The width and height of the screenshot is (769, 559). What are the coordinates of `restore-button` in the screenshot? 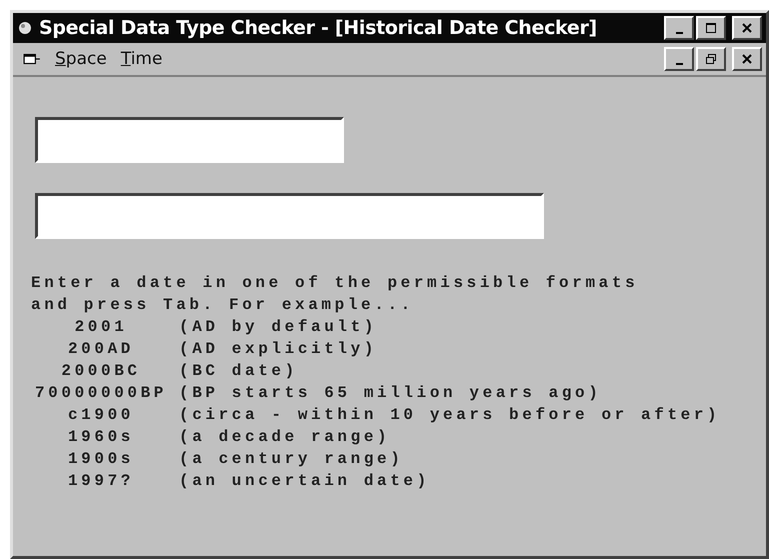 It's located at (711, 59).